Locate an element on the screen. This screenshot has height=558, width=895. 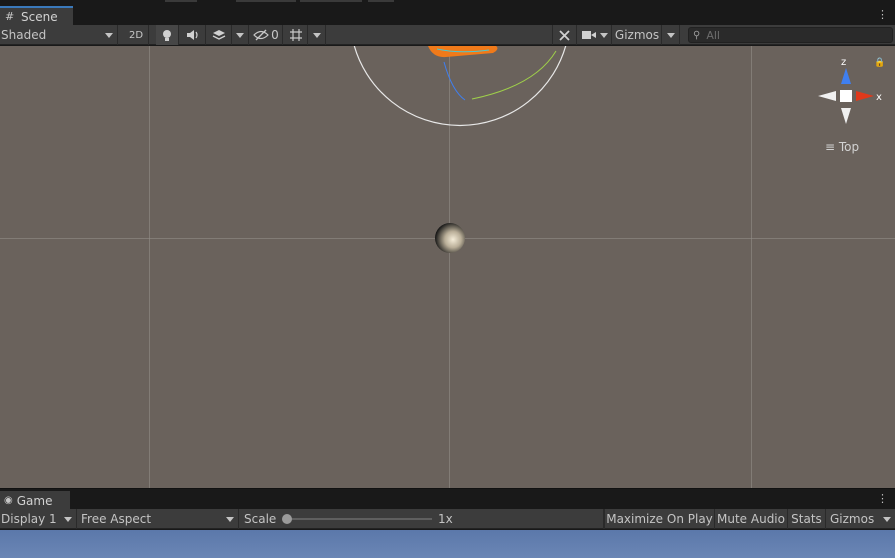
grid-snap-button is located at coordinates (296, 35).